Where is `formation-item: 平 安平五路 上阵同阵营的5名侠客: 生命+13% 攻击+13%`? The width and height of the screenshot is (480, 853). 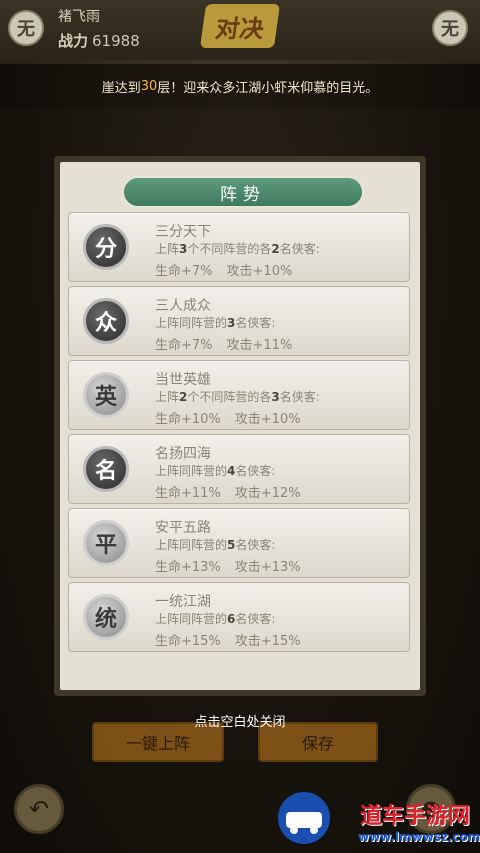 formation-item: 平 安平五路 上阵同阵营的5名侠客: 生命+13% 攻击+13% is located at coordinates (239, 543).